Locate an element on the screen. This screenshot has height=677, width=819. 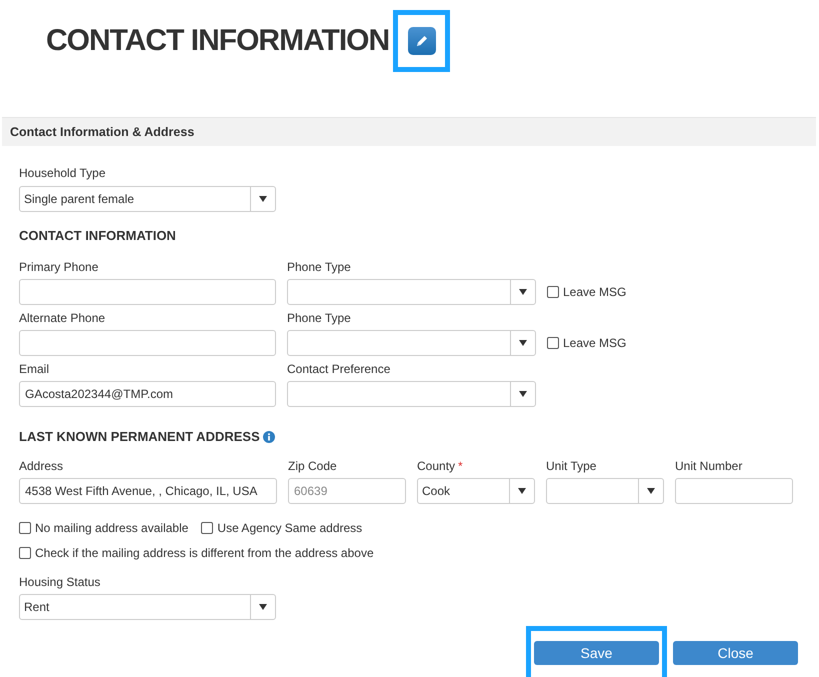
field-label: Unit Number is located at coordinates (709, 466).